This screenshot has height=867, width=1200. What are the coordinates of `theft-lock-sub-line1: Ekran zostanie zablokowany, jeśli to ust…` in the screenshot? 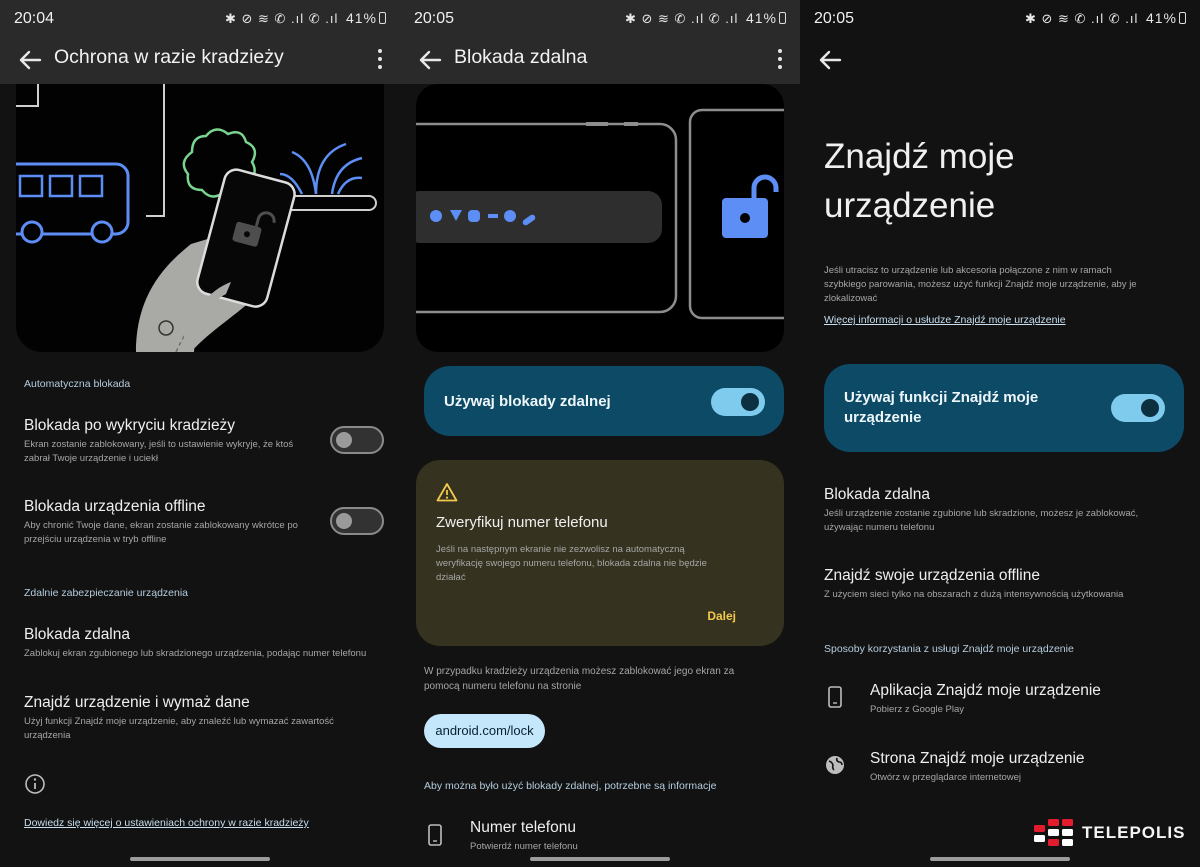 It's located at (159, 444).